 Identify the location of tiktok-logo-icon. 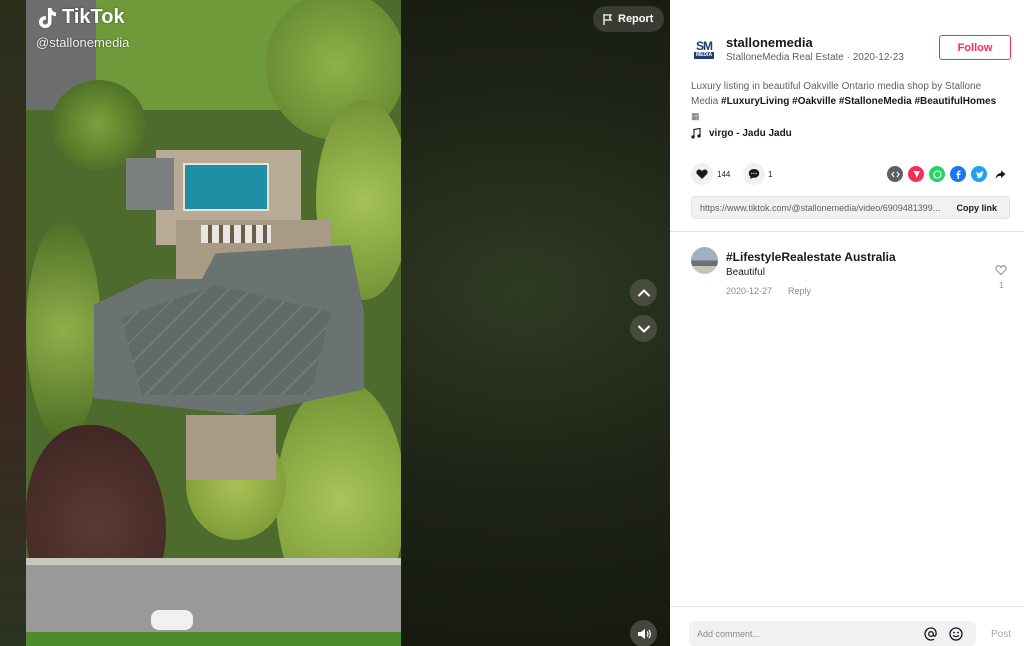
(47, 17).